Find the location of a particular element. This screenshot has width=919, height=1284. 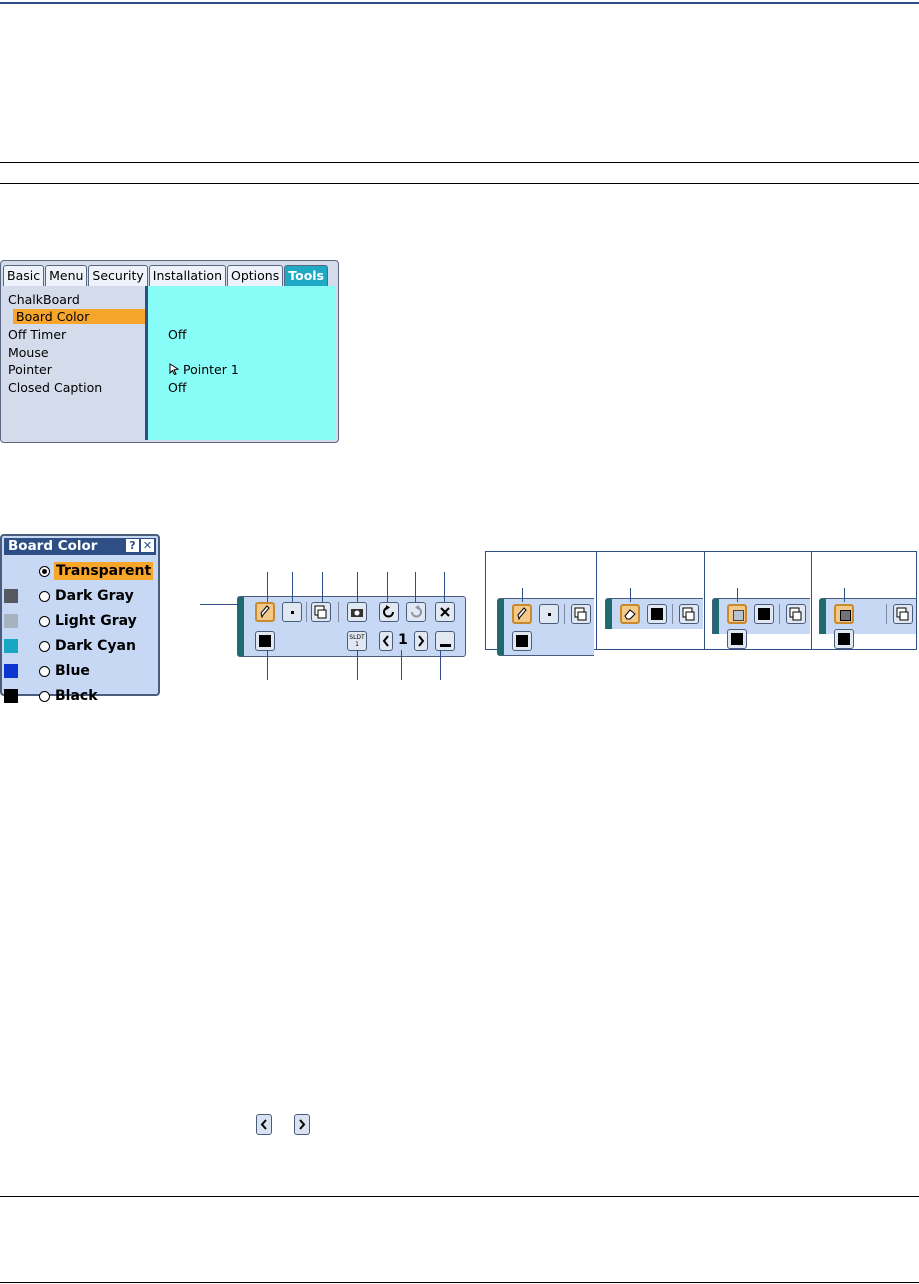

tab-menu: Menu is located at coordinates (66, 275).